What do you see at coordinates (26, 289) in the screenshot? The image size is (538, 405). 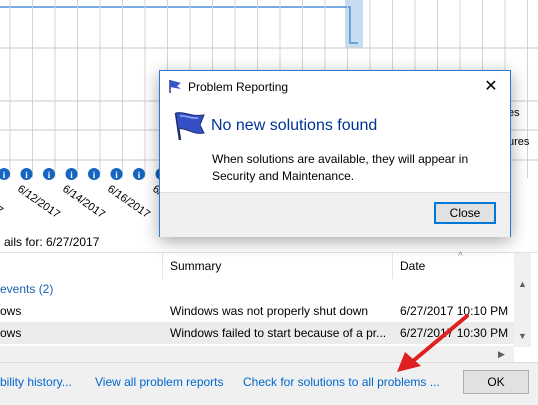 I see `group-header: events (2)` at bounding box center [26, 289].